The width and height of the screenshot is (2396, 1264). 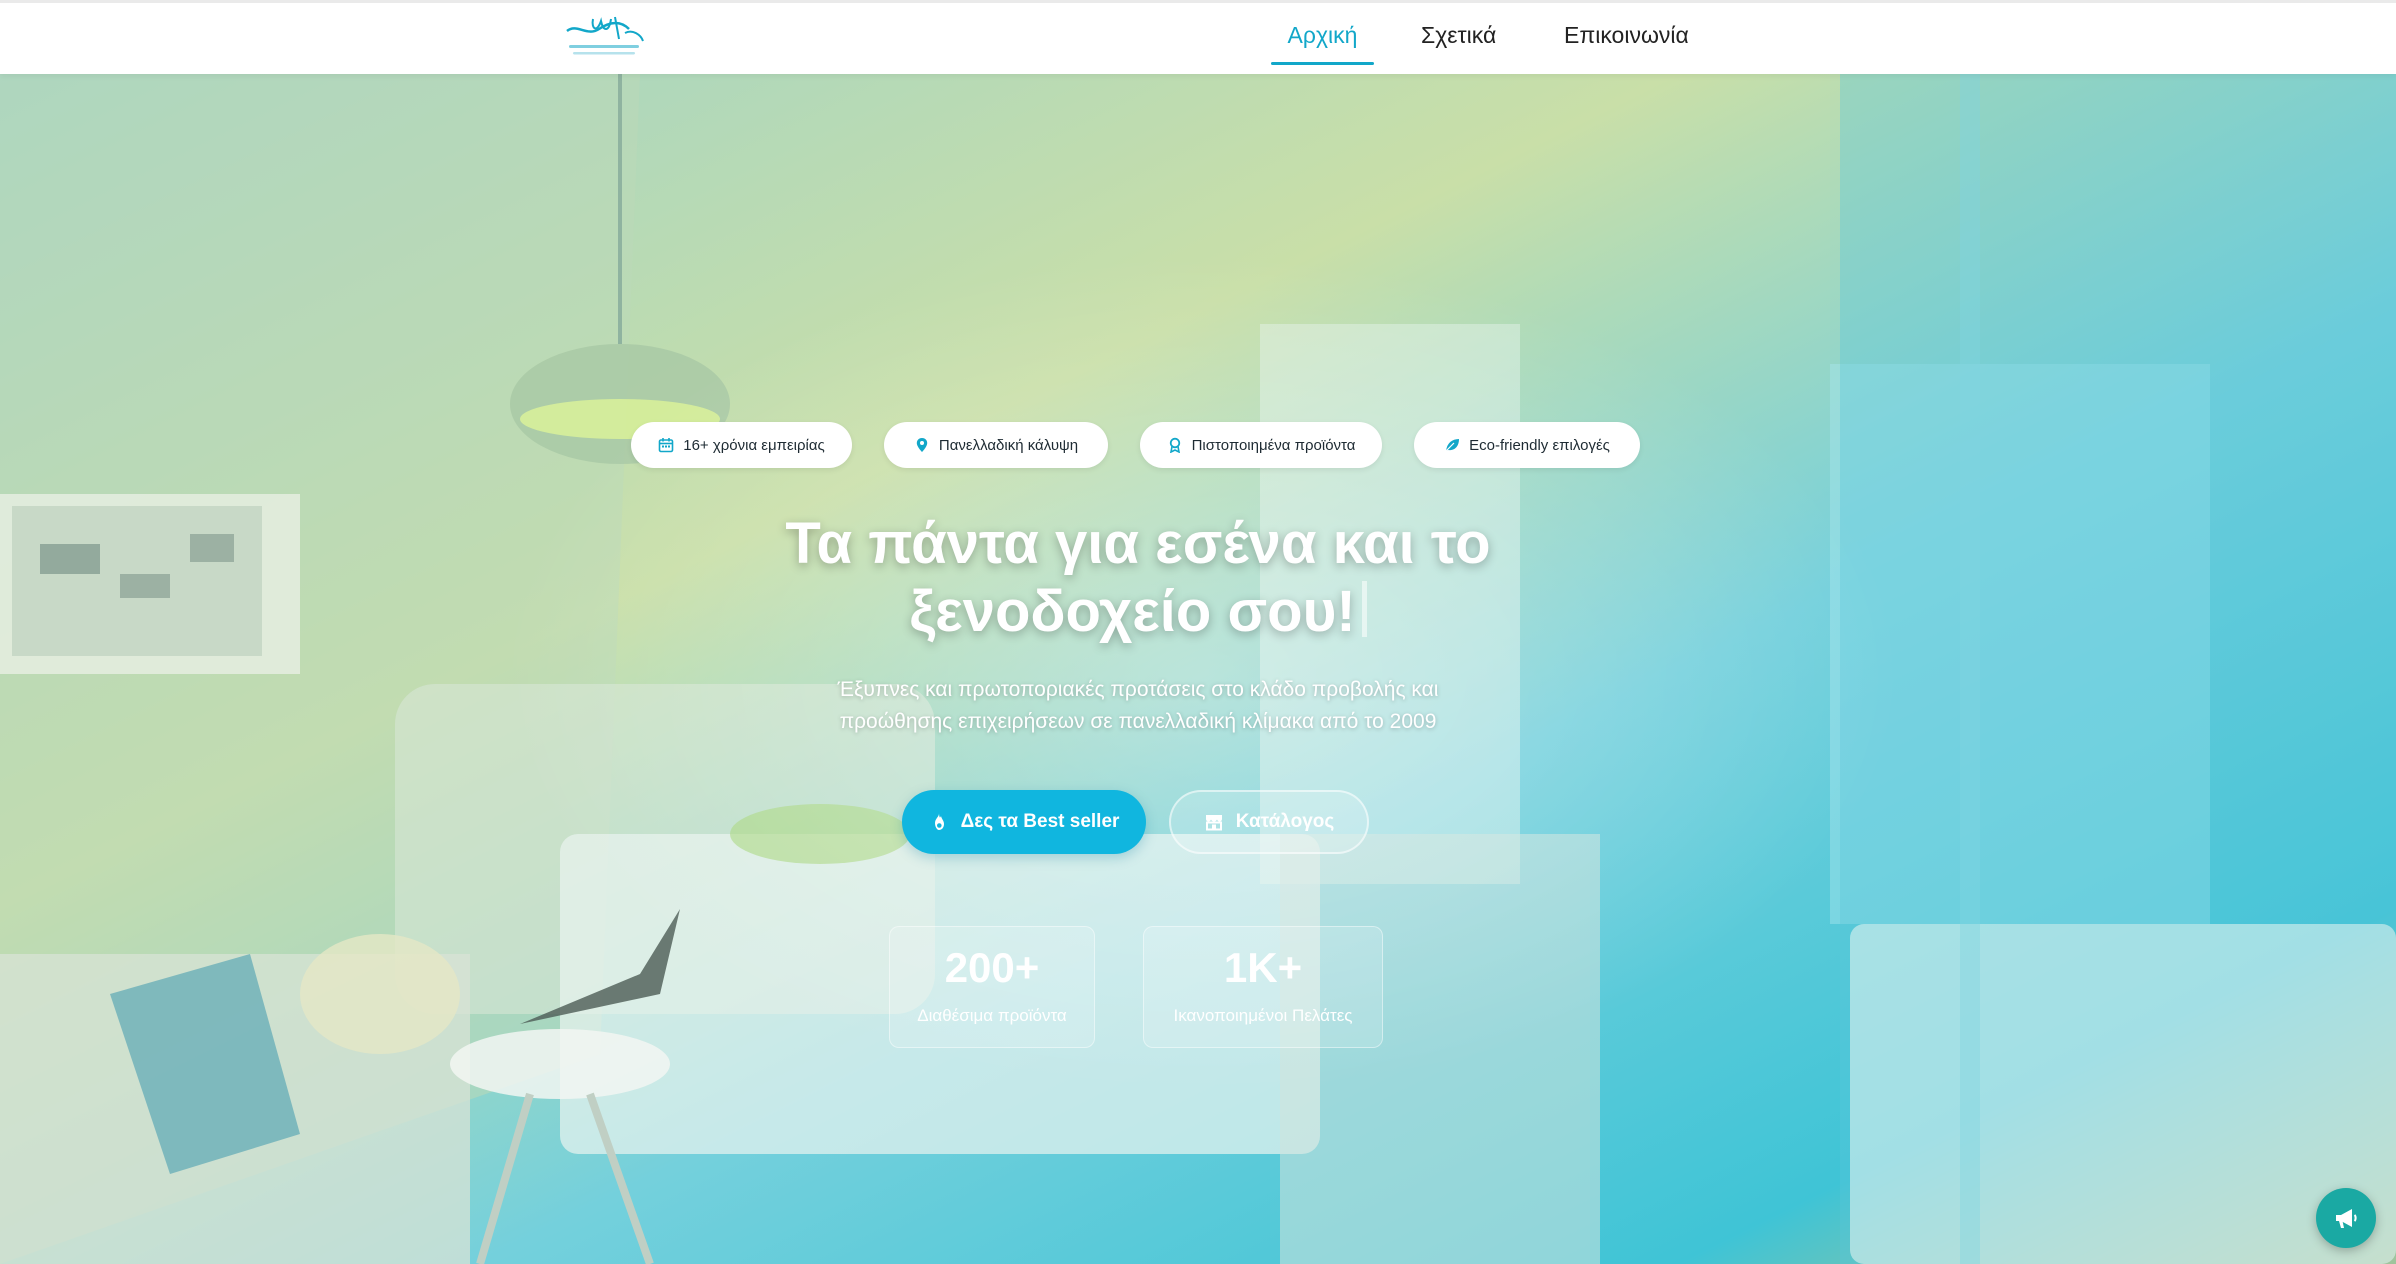 I want to click on badge-experience: 16+ χρόνια εμπειρίας, so click(x=741, y=445).